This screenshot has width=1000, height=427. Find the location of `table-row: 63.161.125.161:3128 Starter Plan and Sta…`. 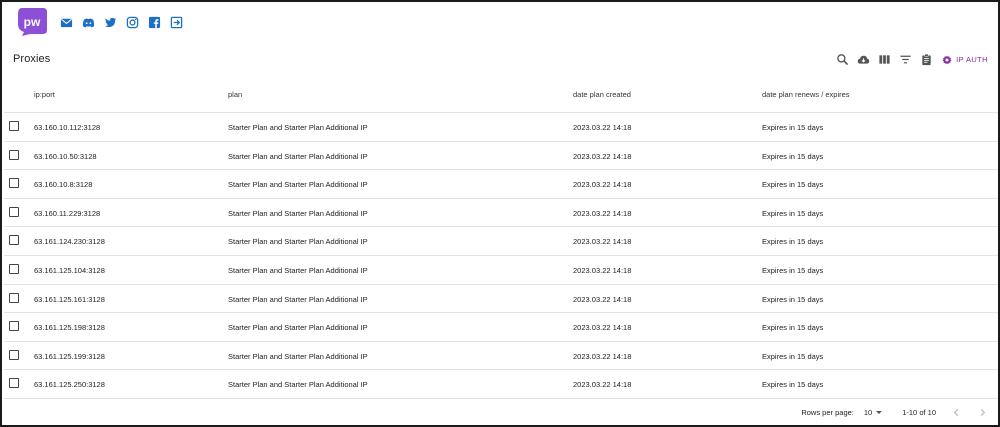

table-row: 63.161.125.161:3128 Starter Plan and Sta… is located at coordinates (501, 299).